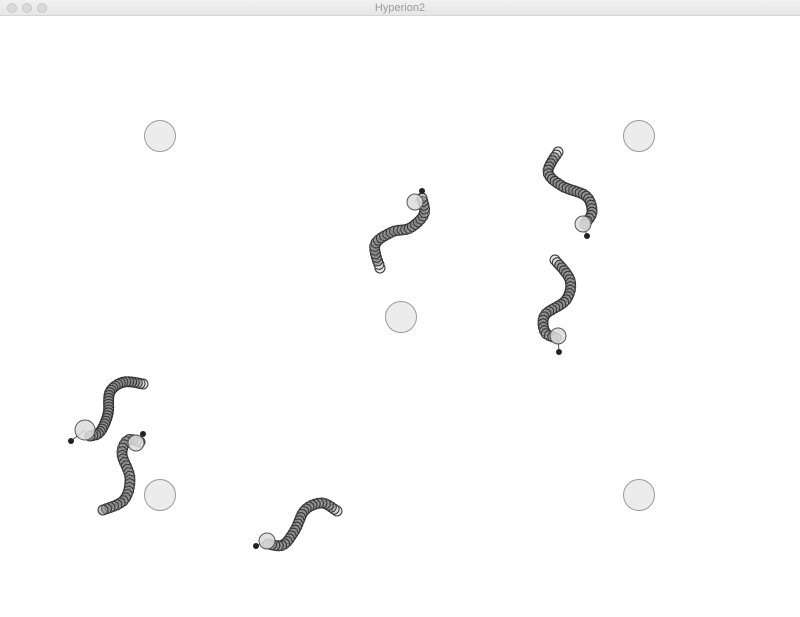 The width and height of the screenshot is (800, 617). What do you see at coordinates (103, 510) in the screenshot?
I see `creature-segment` at bounding box center [103, 510].